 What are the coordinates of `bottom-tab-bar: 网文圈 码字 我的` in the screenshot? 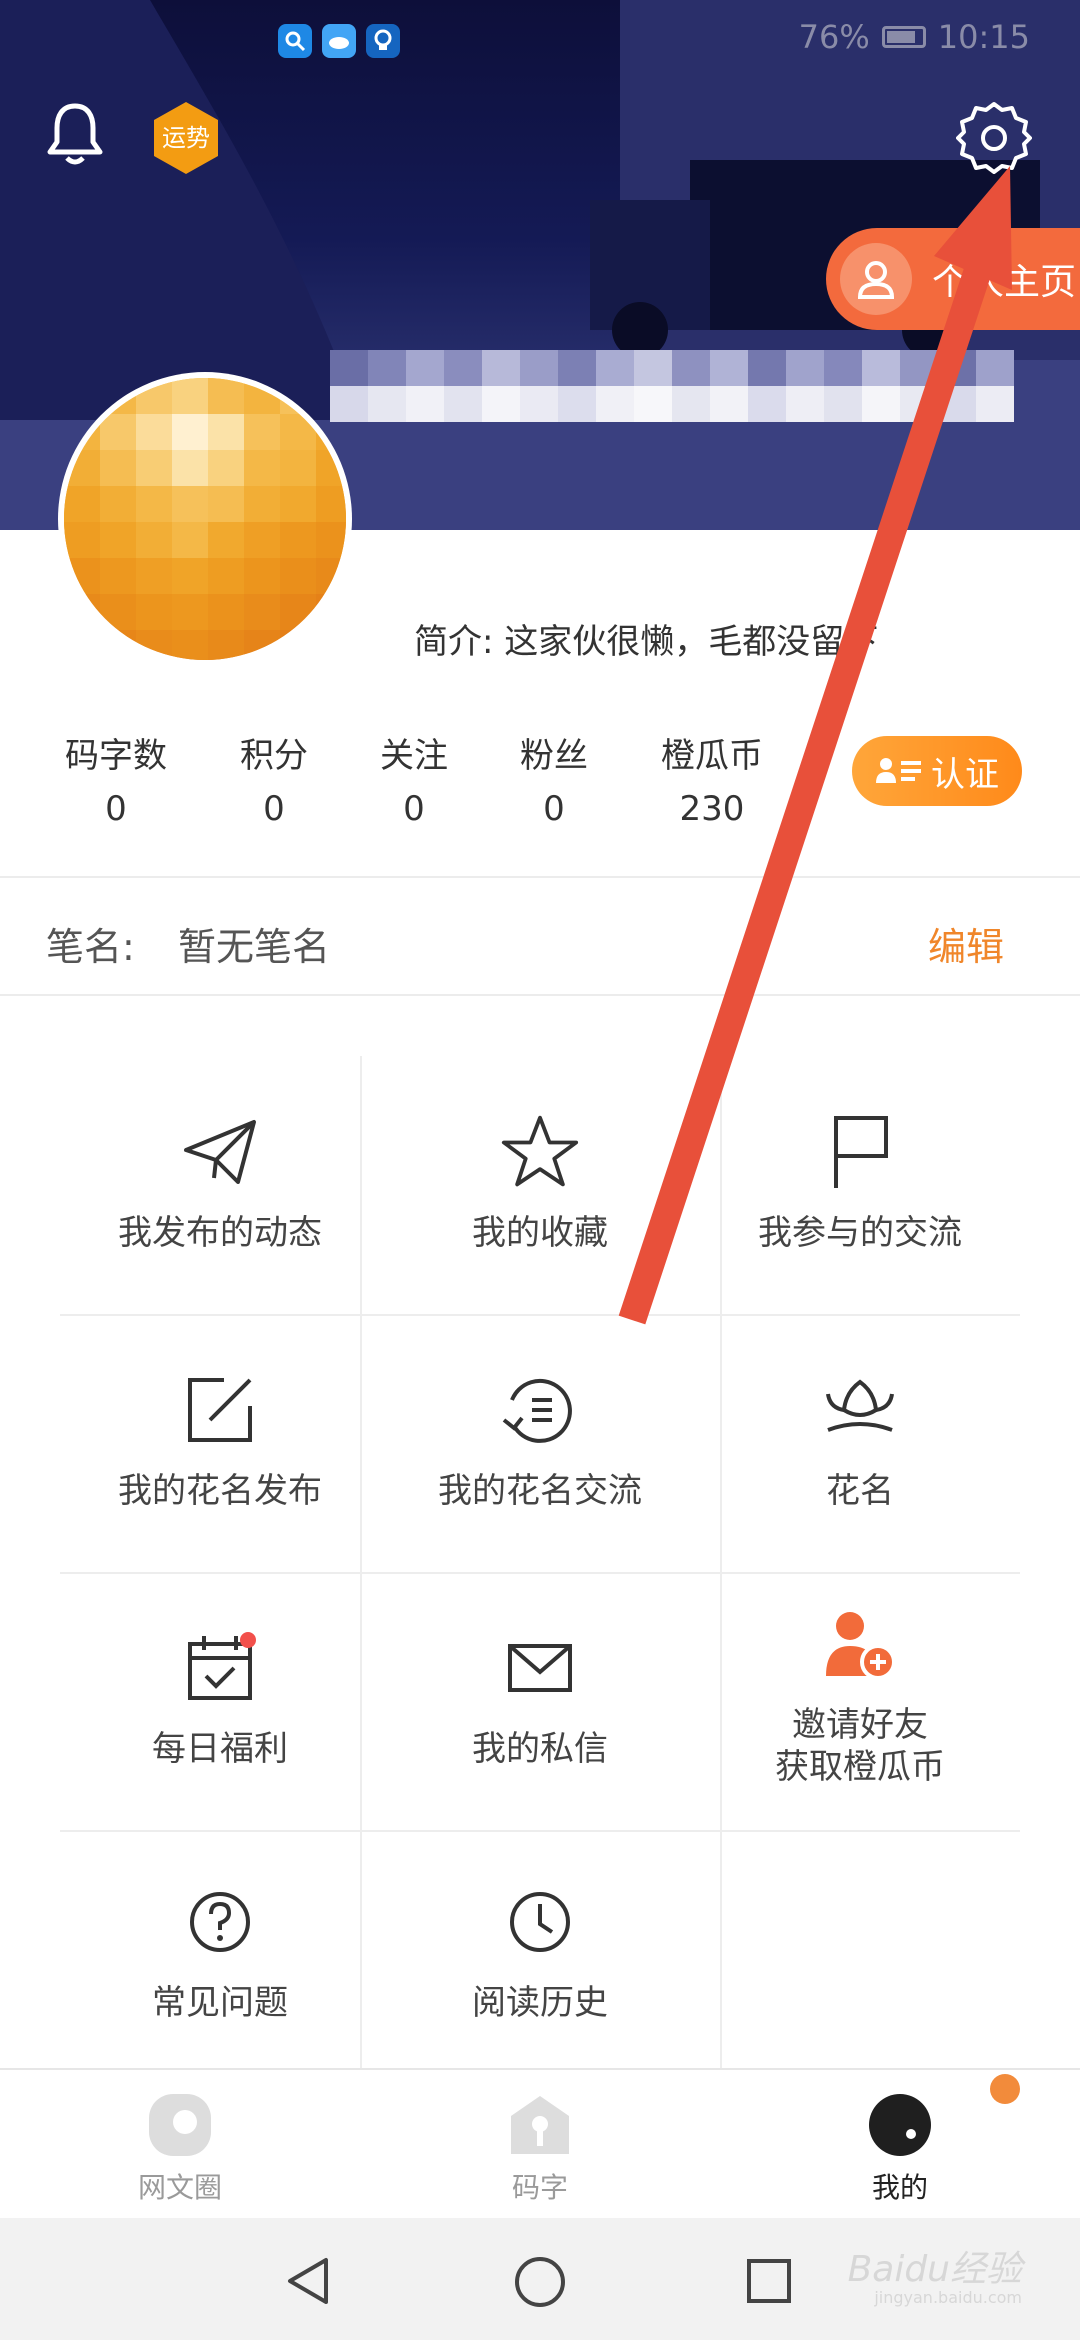 It's located at (540, 2143).